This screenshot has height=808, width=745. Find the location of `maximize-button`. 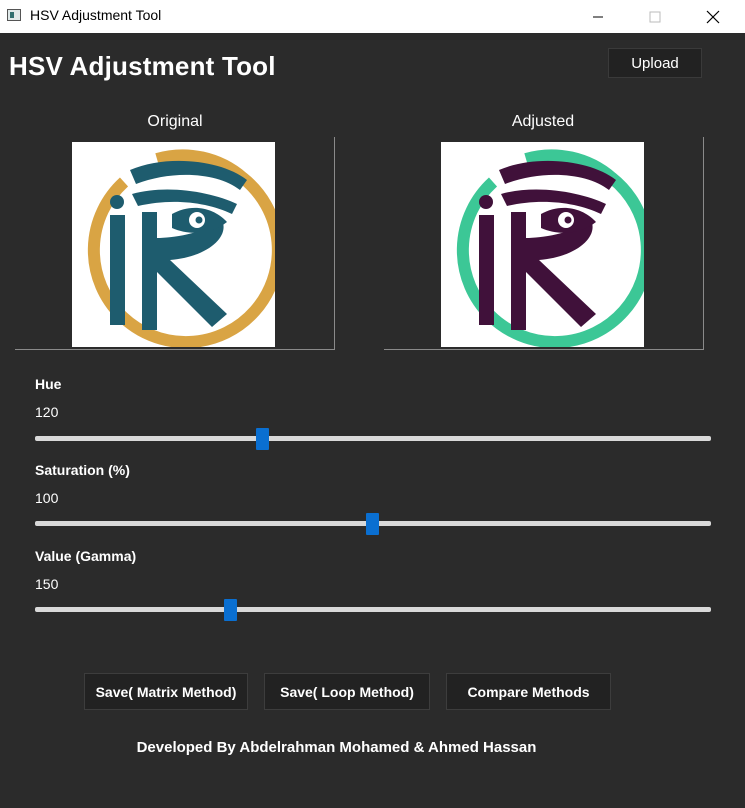

maximize-button is located at coordinates (655, 16).